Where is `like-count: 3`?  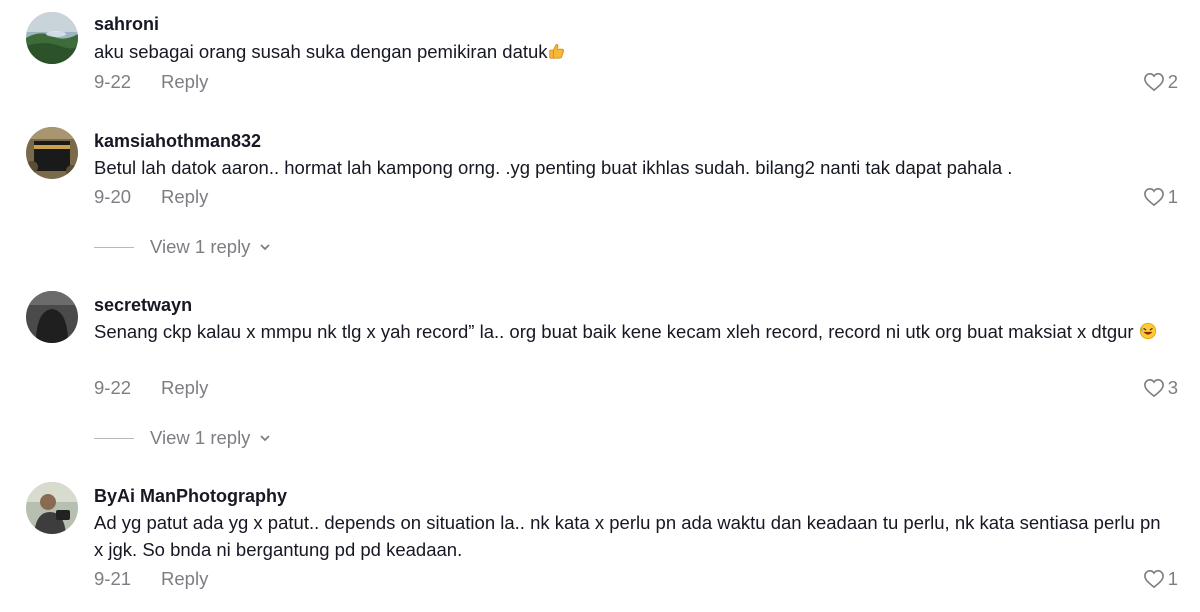 like-count: 3 is located at coordinates (1172, 387).